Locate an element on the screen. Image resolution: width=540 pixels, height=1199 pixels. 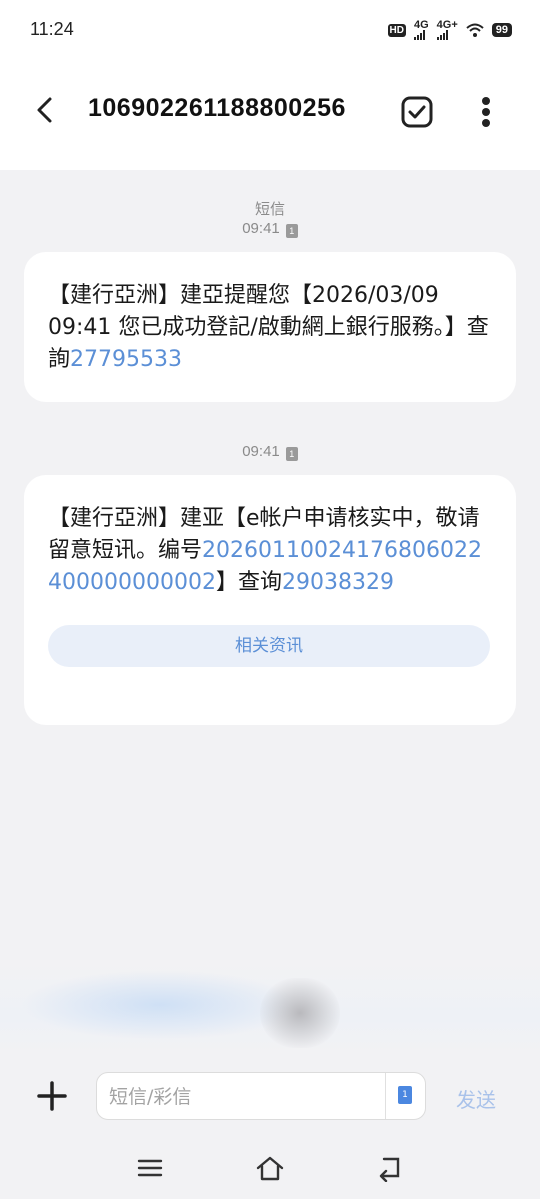
system-nav-bar is located at coordinates (270, 1169).